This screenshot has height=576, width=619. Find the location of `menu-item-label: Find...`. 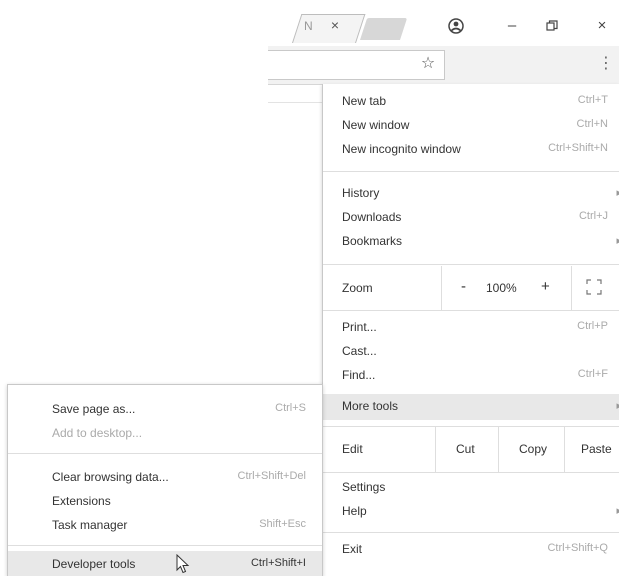

menu-item-label: Find... is located at coordinates (359, 375).